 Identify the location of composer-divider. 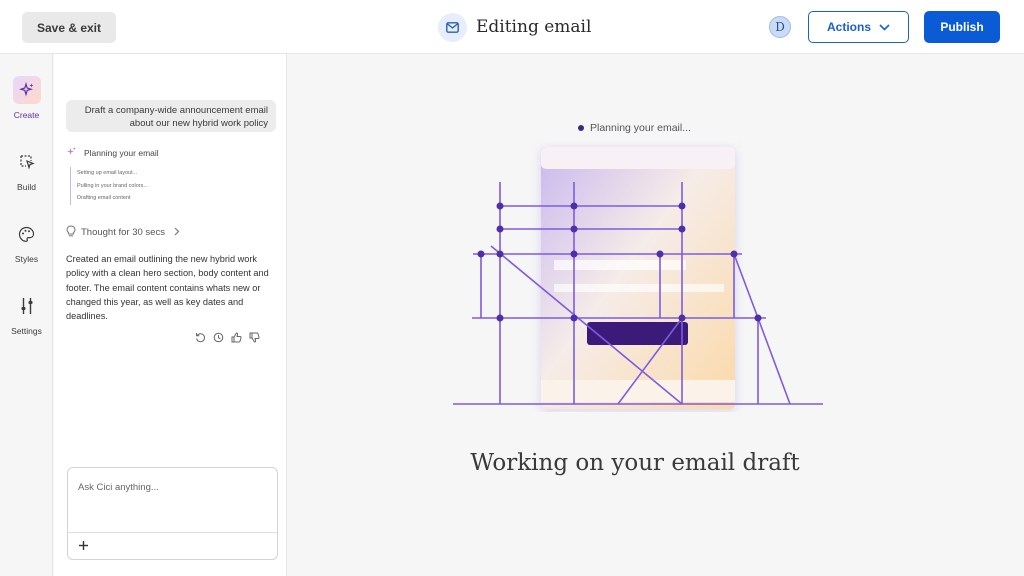
(172, 532).